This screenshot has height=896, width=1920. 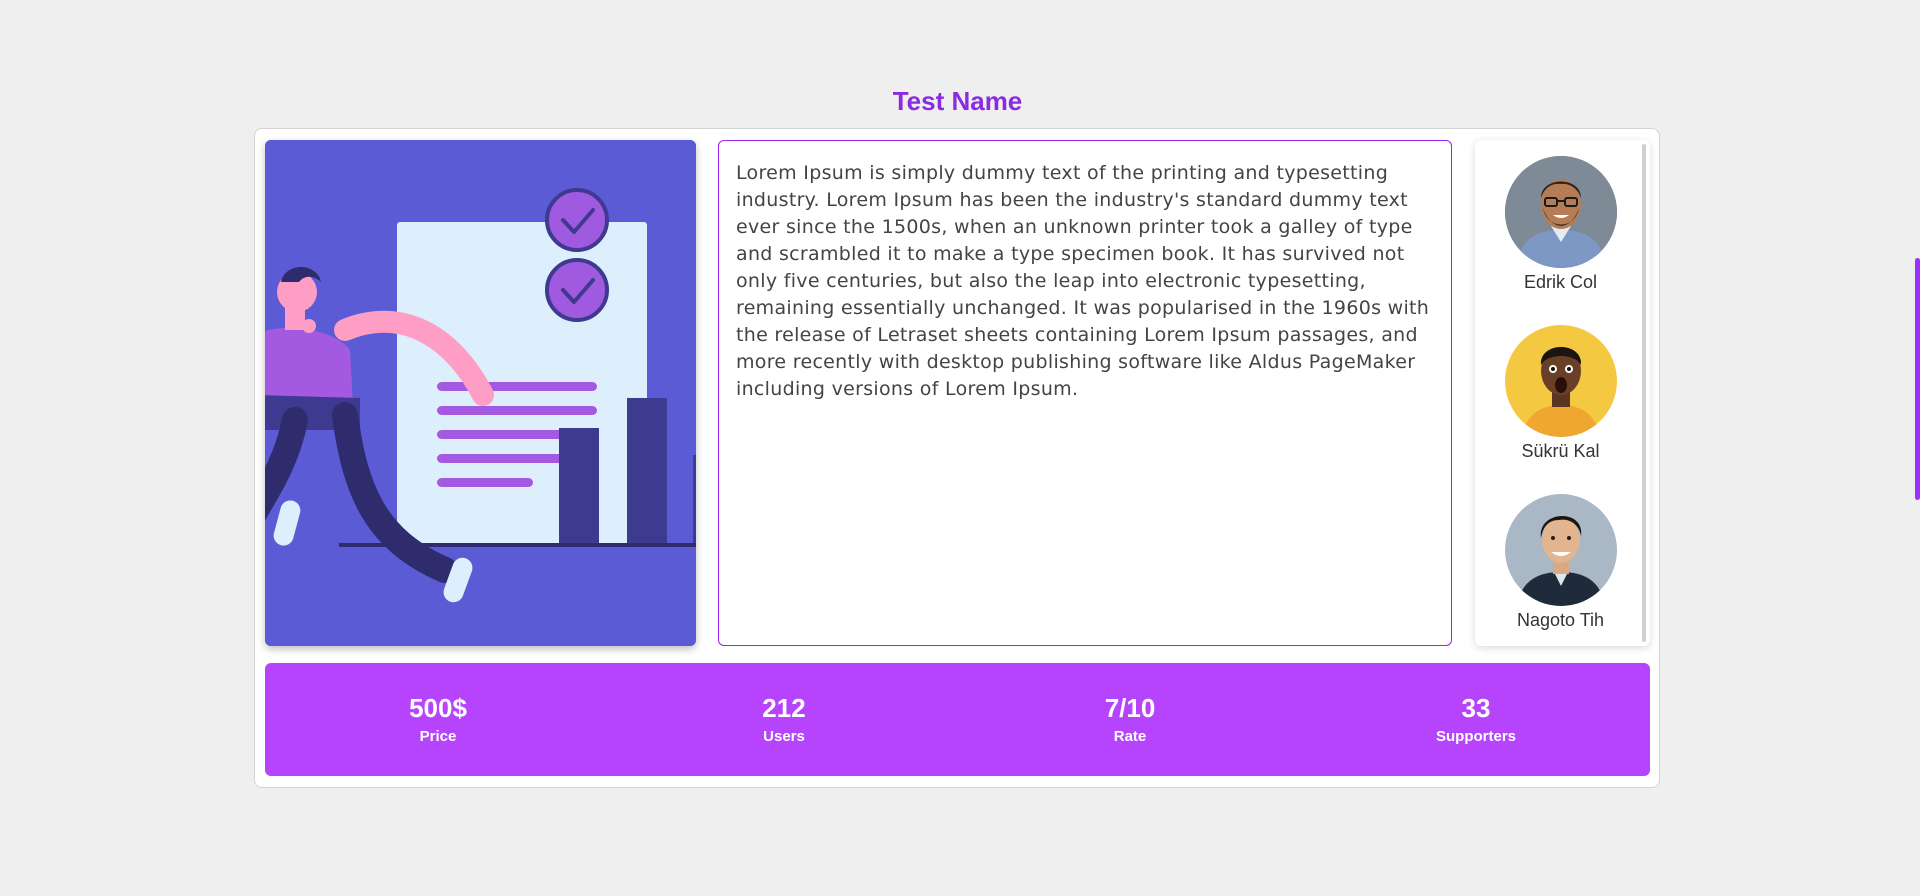 What do you see at coordinates (1644, 393) in the screenshot?
I see `scrollbar` at bounding box center [1644, 393].